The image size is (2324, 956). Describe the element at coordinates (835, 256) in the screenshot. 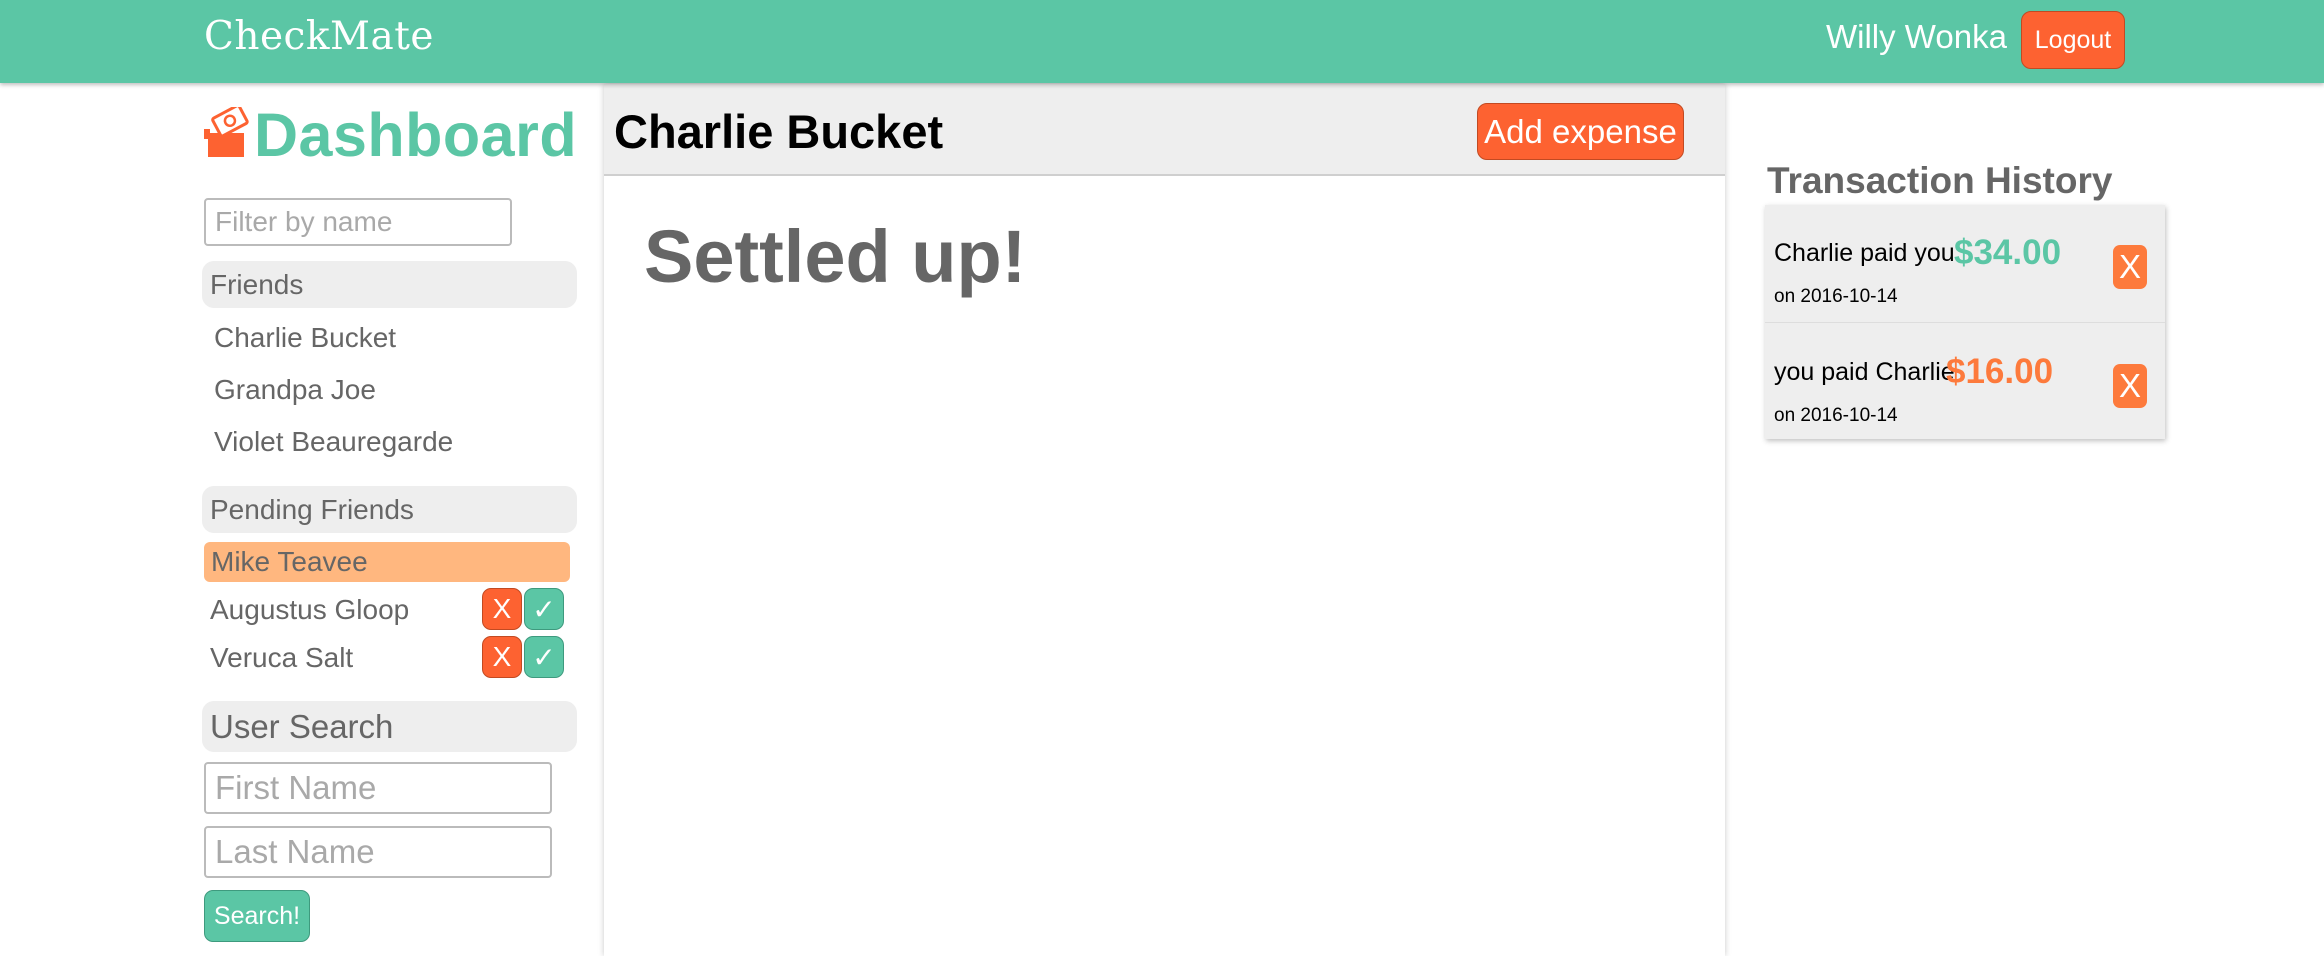

I see `settled-status-text: Settled up!` at that location.